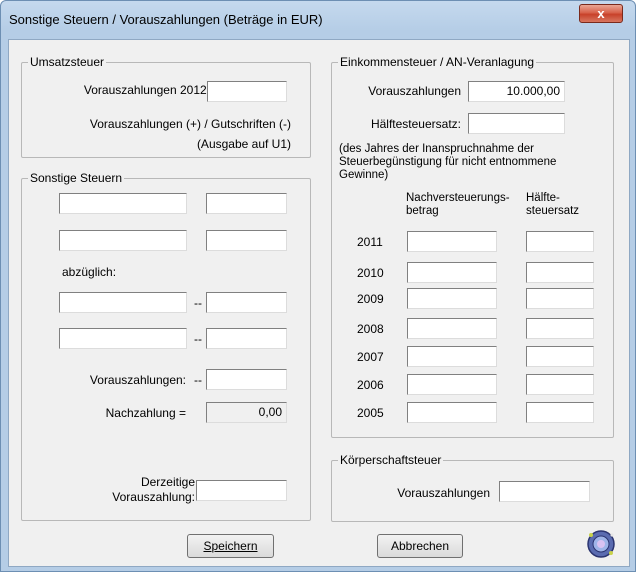 This screenshot has height=572, width=636. Describe the element at coordinates (560, 384) in the screenshot. I see `haelfte-2006-field` at that location.